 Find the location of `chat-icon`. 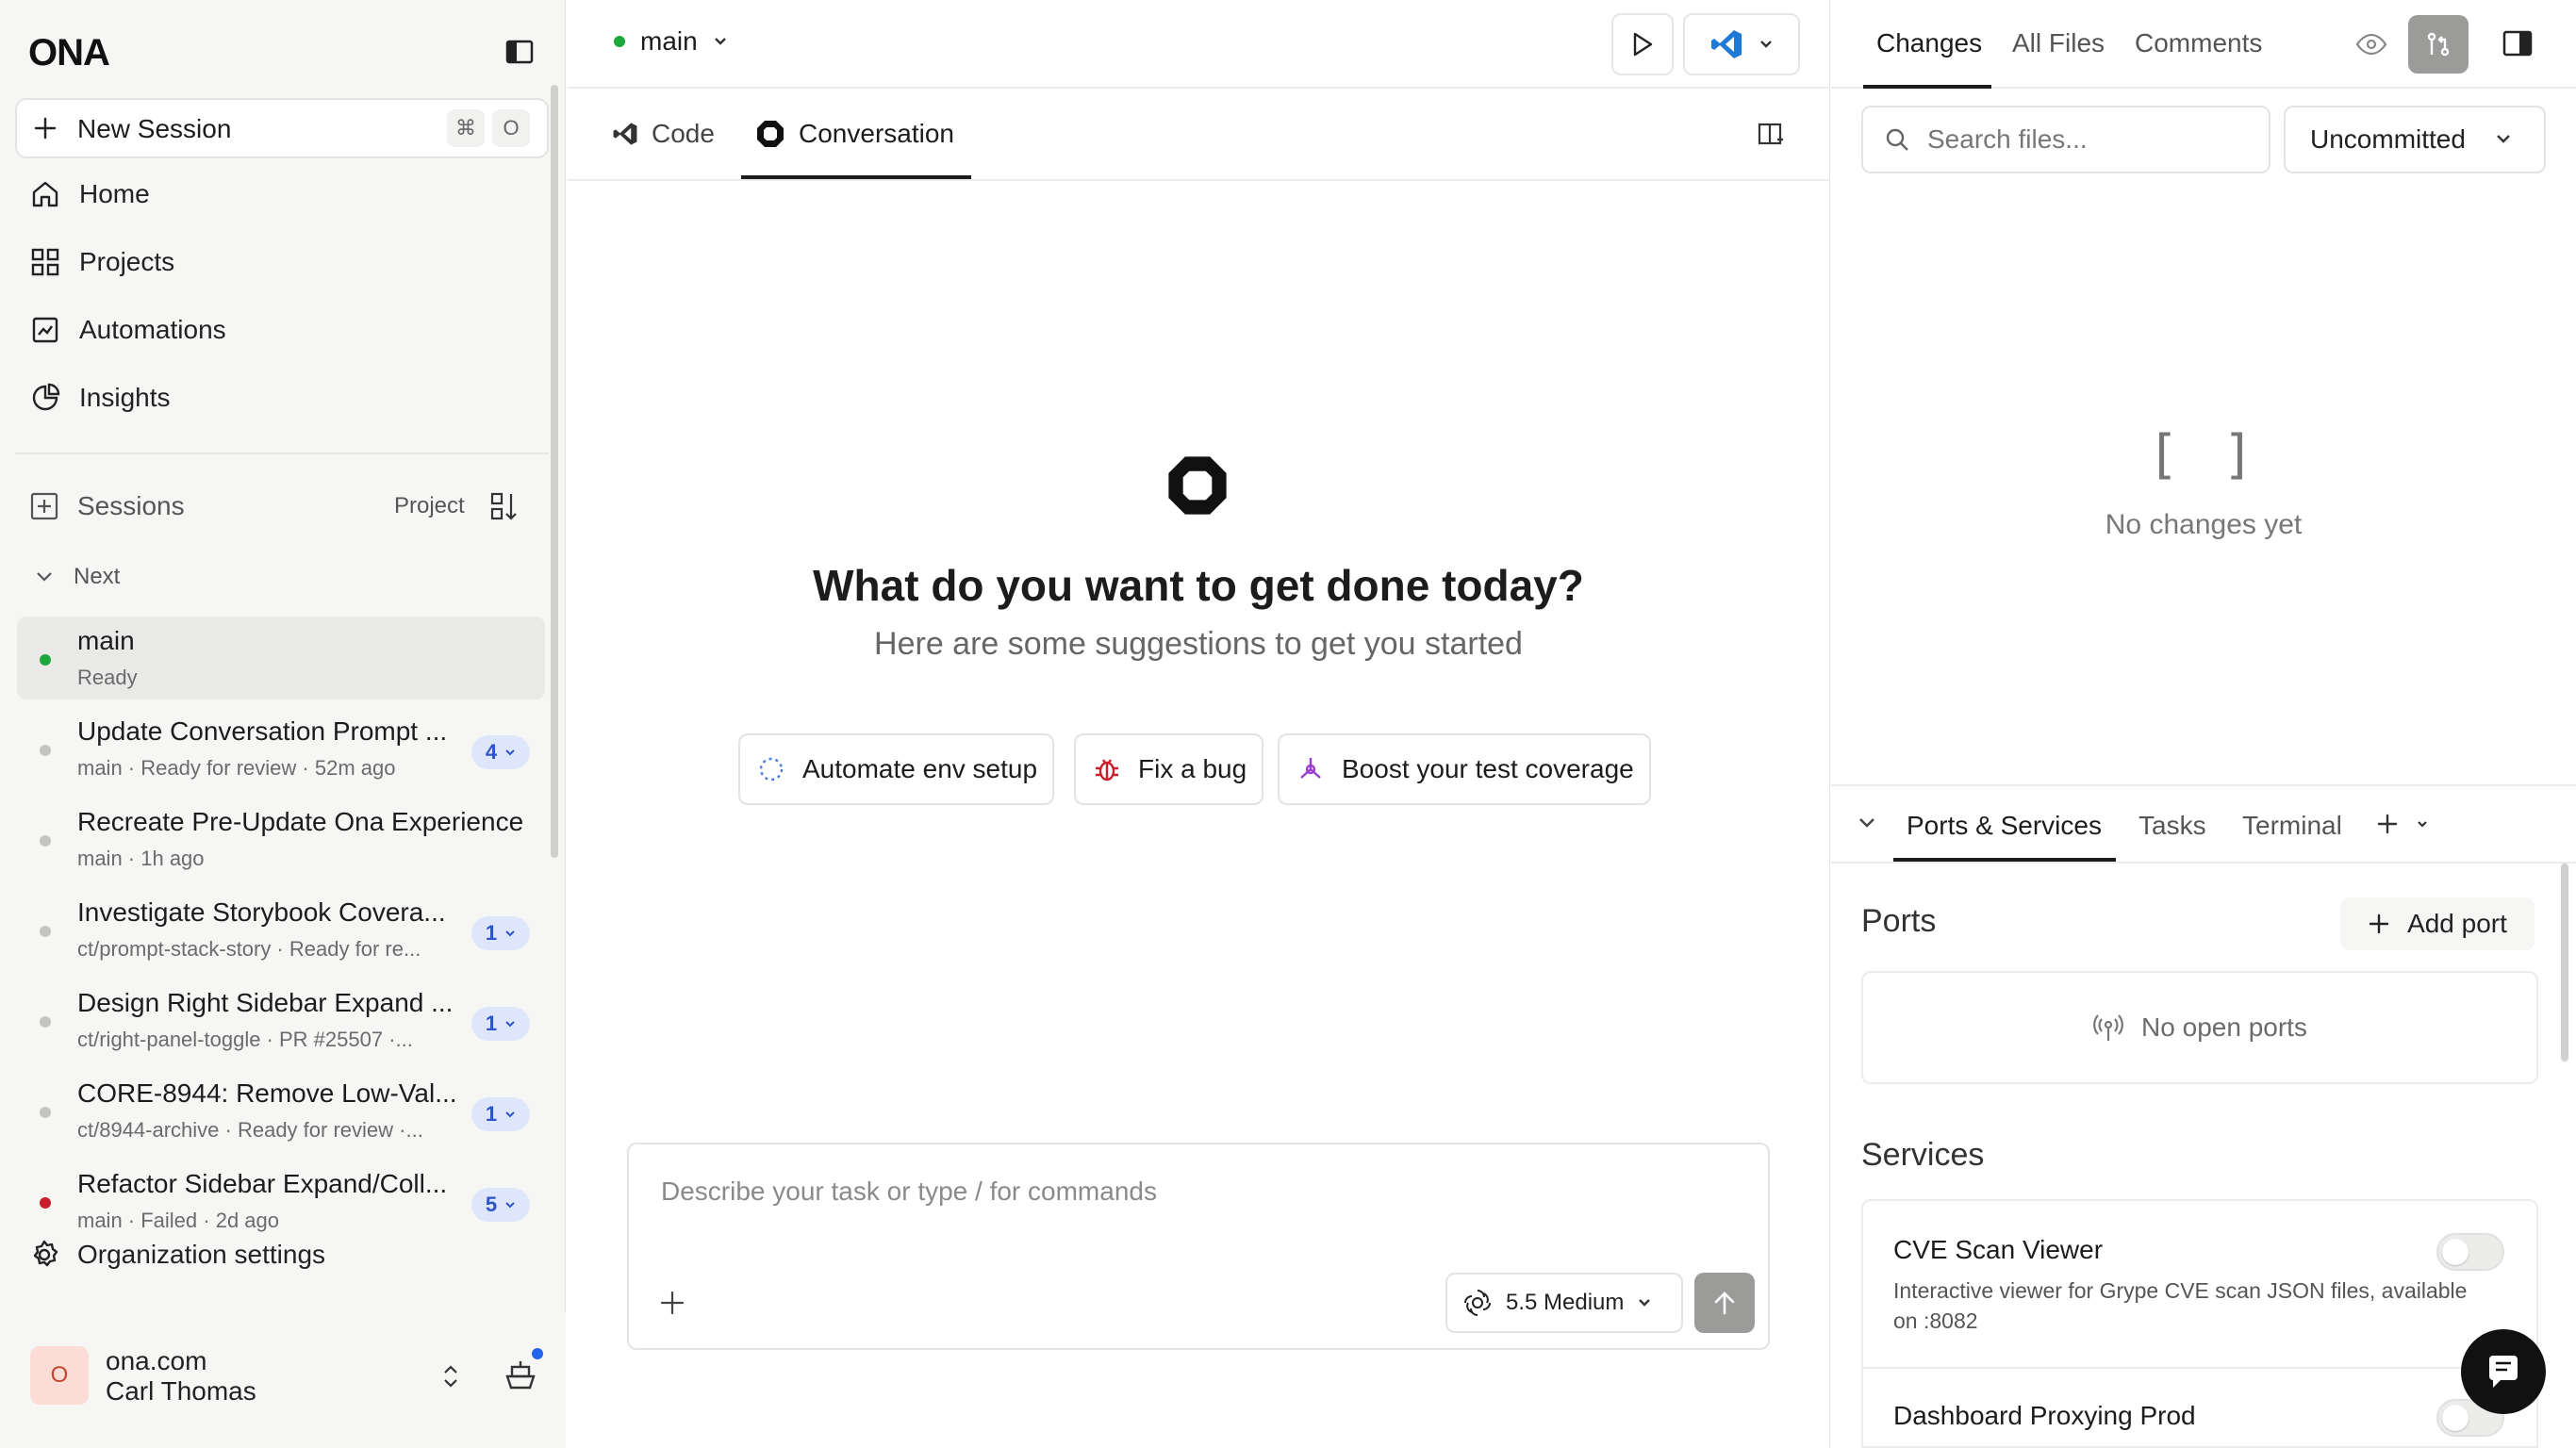

chat-icon is located at coordinates (2503, 1371).